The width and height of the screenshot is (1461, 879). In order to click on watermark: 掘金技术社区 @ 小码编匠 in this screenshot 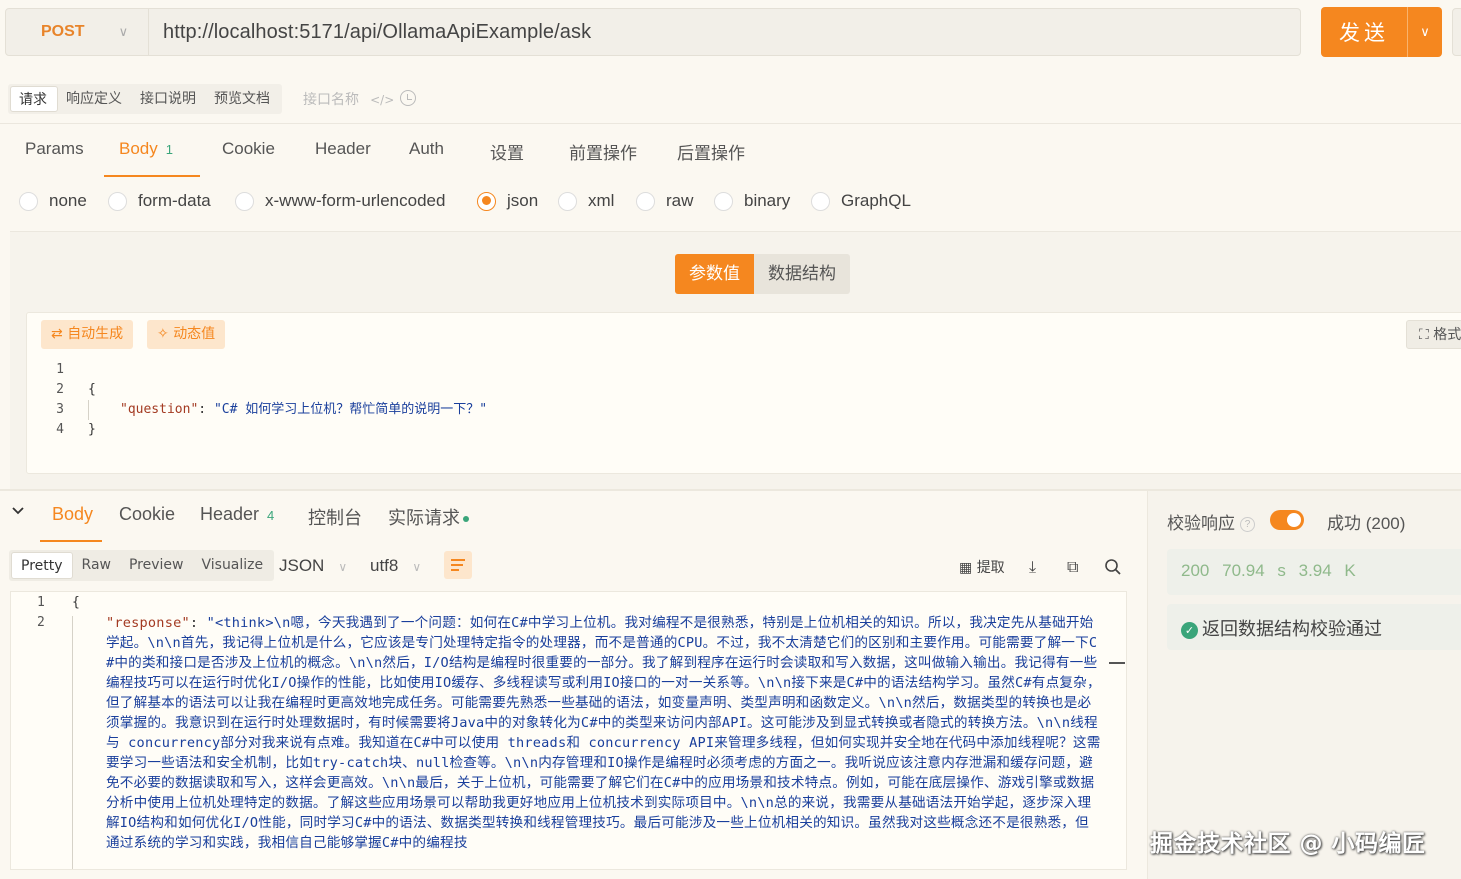, I will do `click(1288, 844)`.